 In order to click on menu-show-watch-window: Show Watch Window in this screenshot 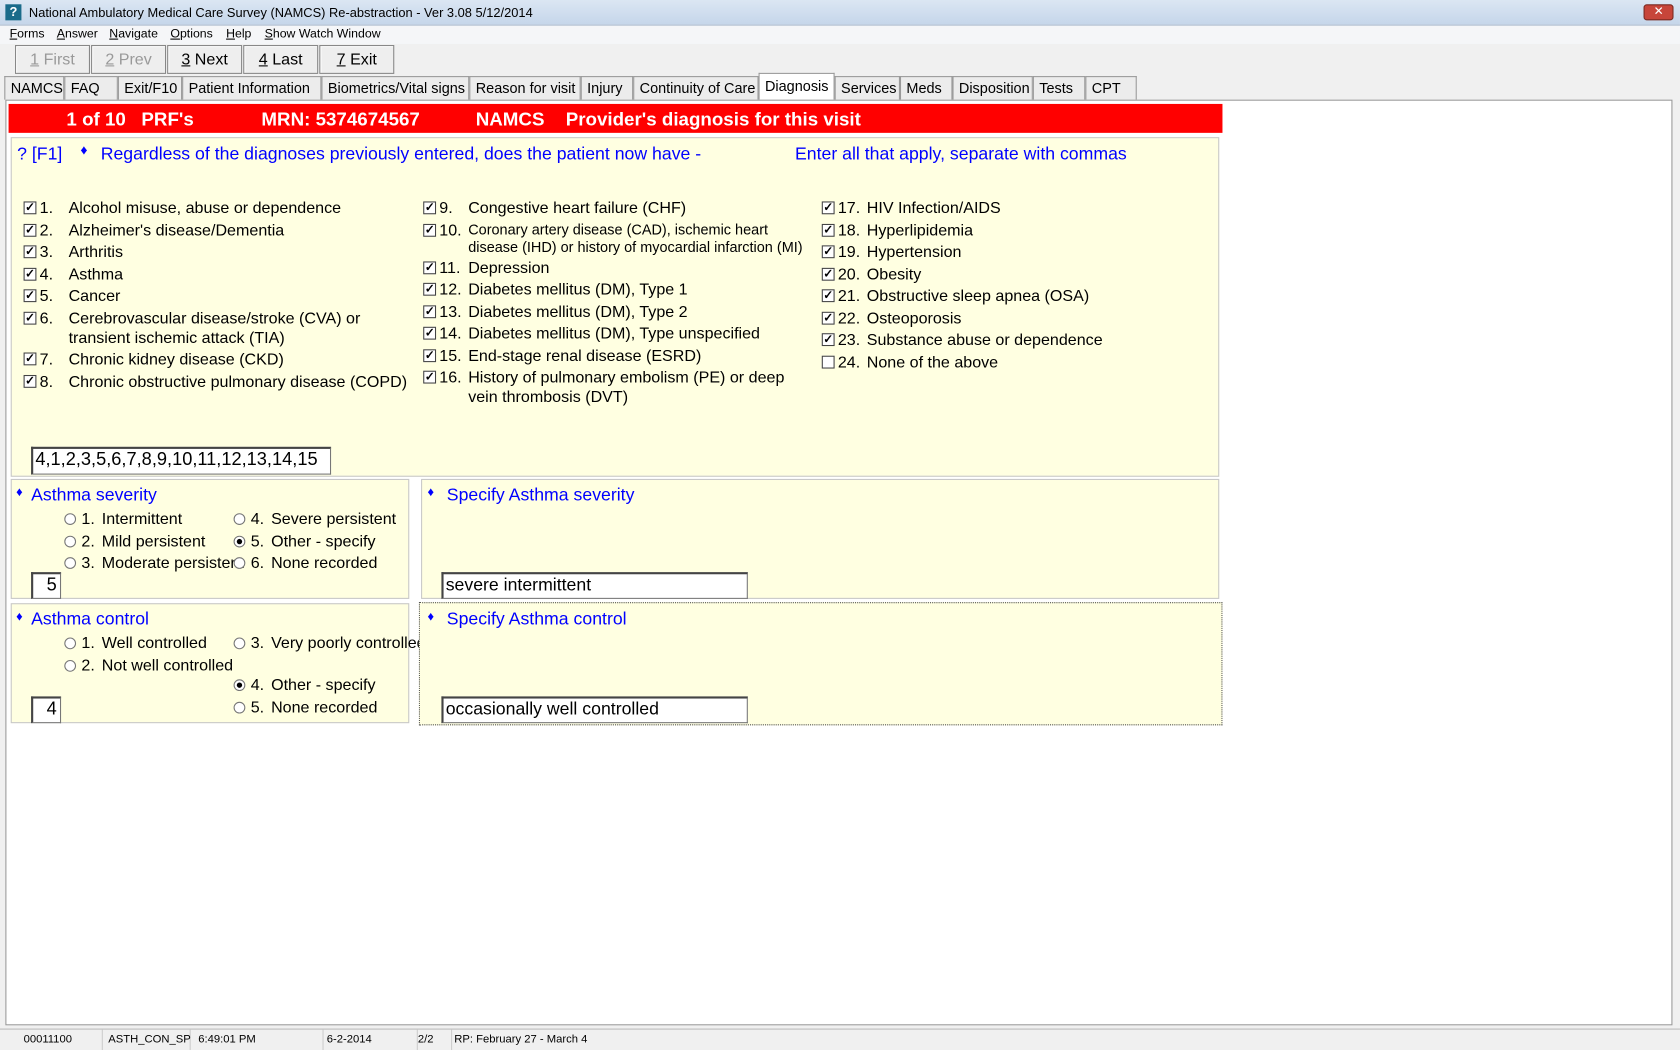, I will do `click(323, 35)`.